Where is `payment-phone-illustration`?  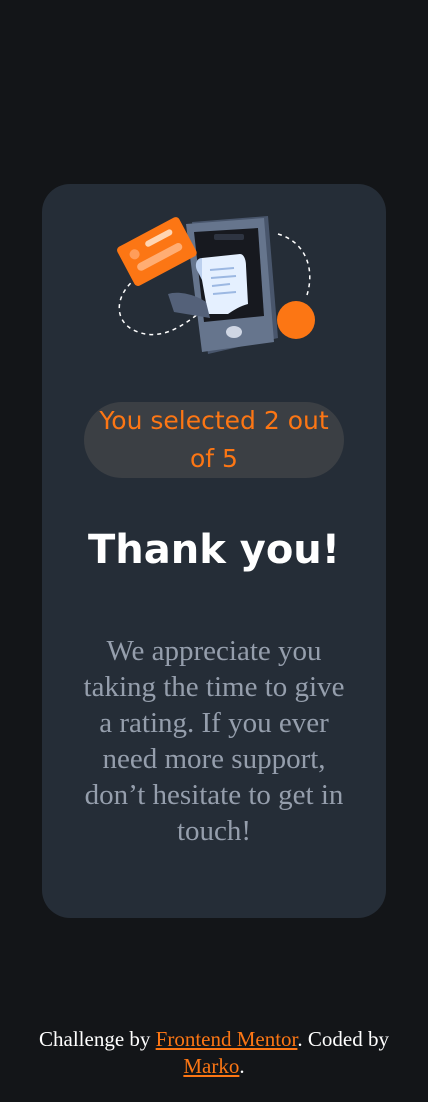
payment-phone-illustration is located at coordinates (216, 285).